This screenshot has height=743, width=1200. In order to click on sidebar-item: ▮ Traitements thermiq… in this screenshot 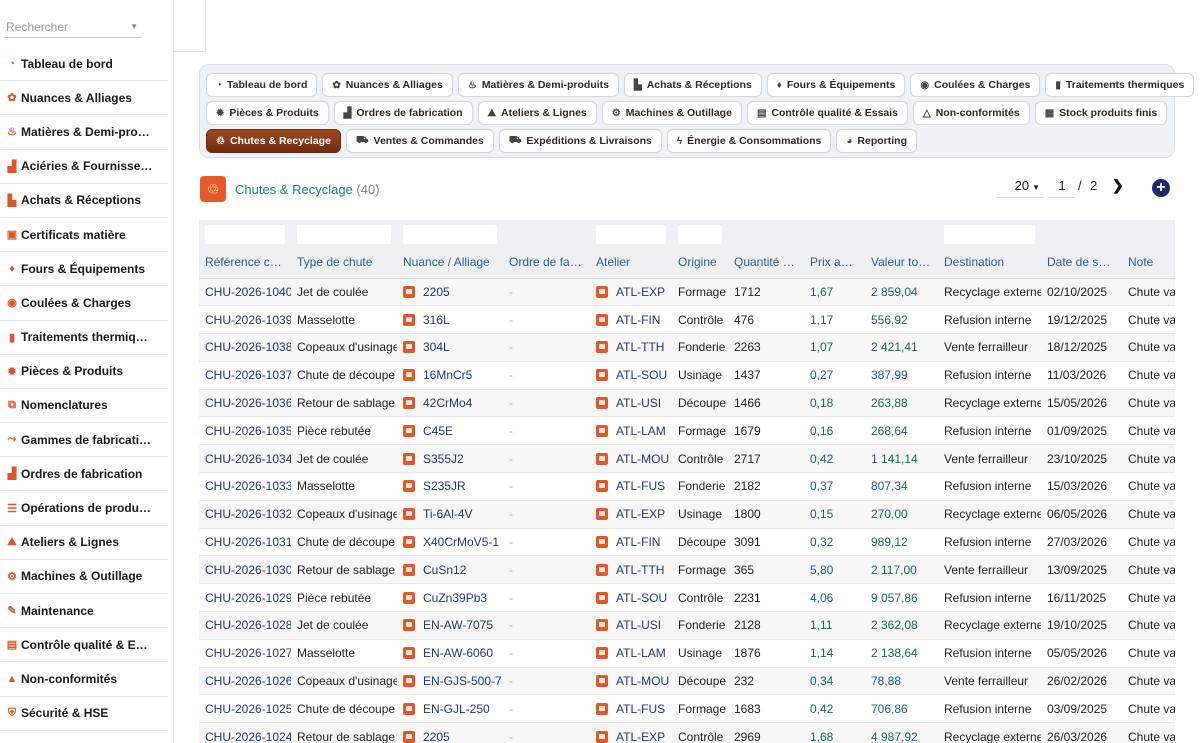, I will do `click(84, 338)`.